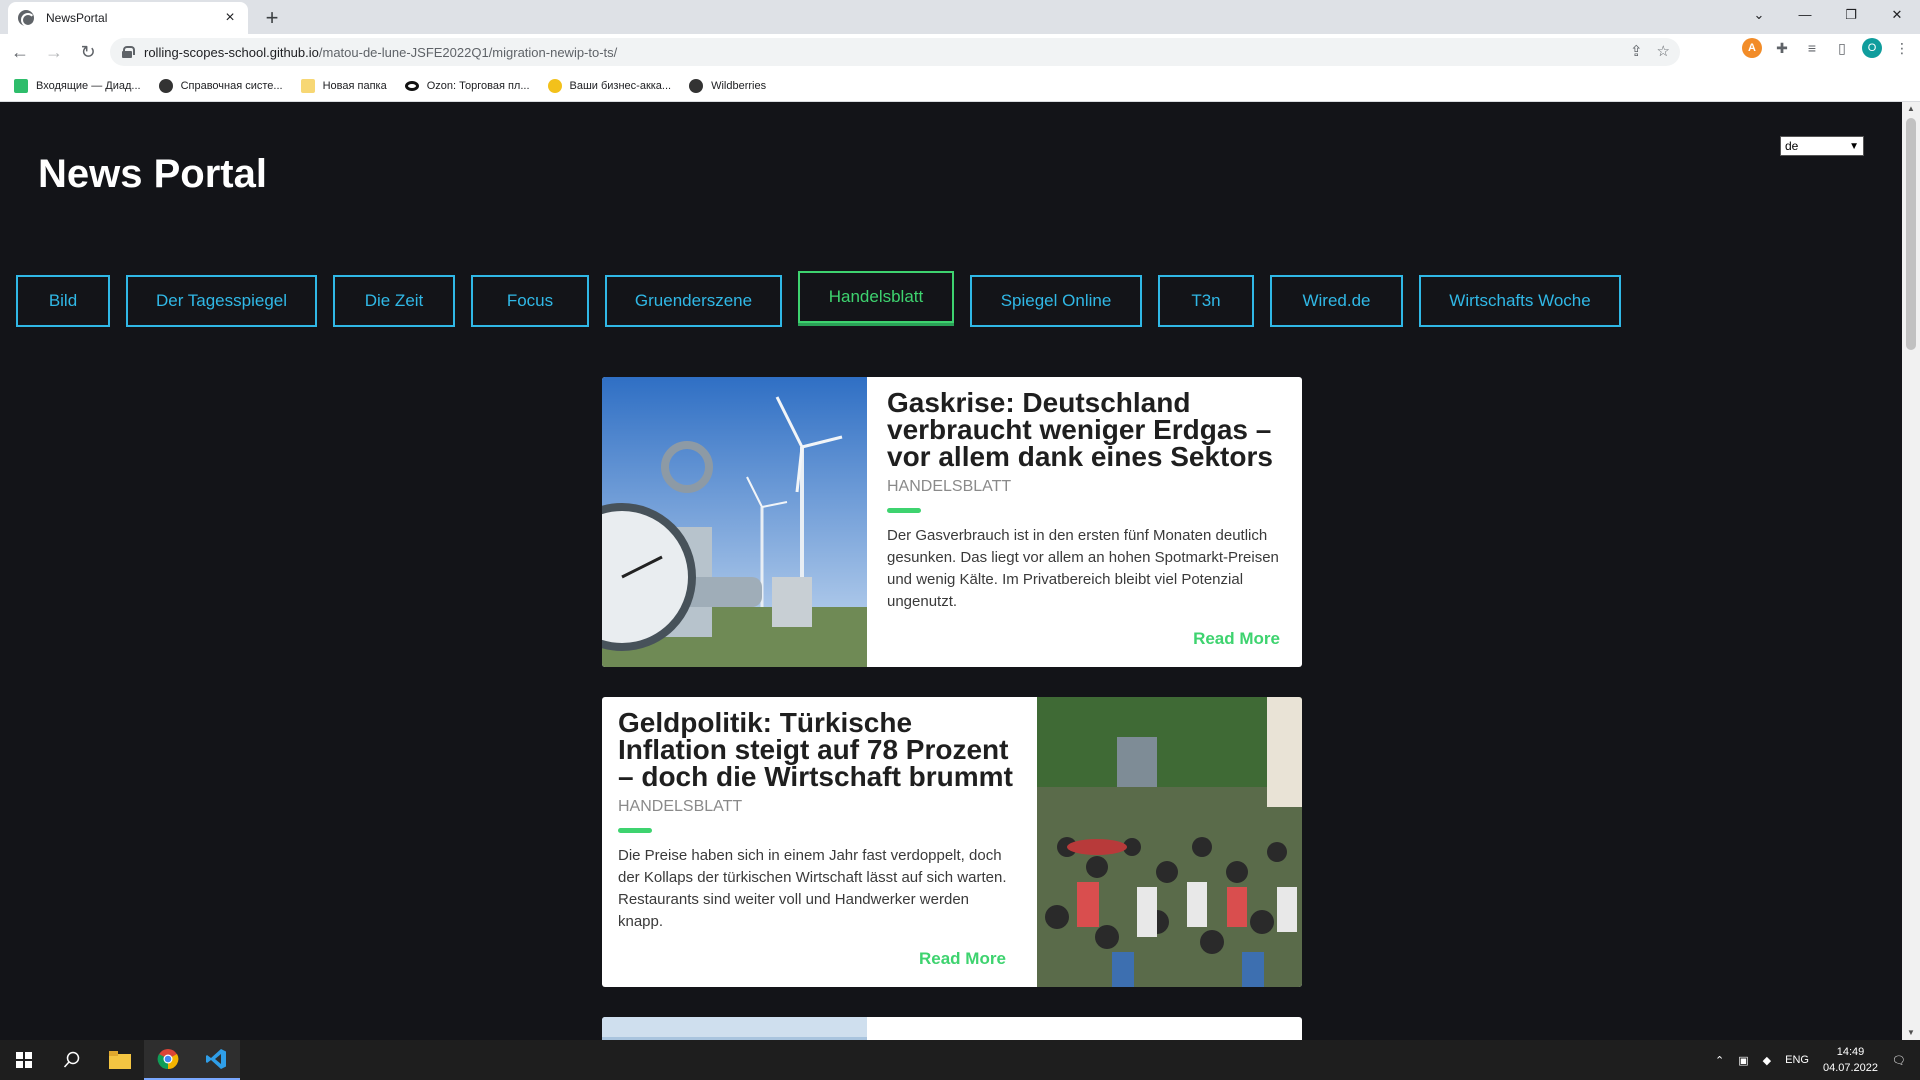 Image resolution: width=1920 pixels, height=1080 pixels. What do you see at coordinates (1752, 48) in the screenshot?
I see `extension-icon: A` at bounding box center [1752, 48].